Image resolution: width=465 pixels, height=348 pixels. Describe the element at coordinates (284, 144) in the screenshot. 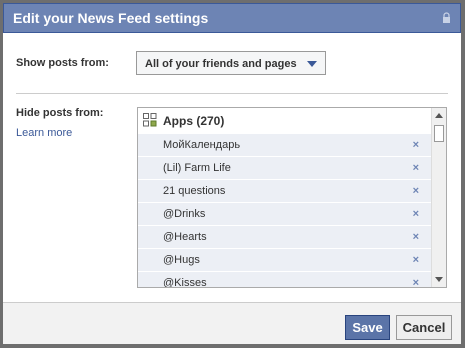

I see `list-item: МойКалендарь ×` at that location.